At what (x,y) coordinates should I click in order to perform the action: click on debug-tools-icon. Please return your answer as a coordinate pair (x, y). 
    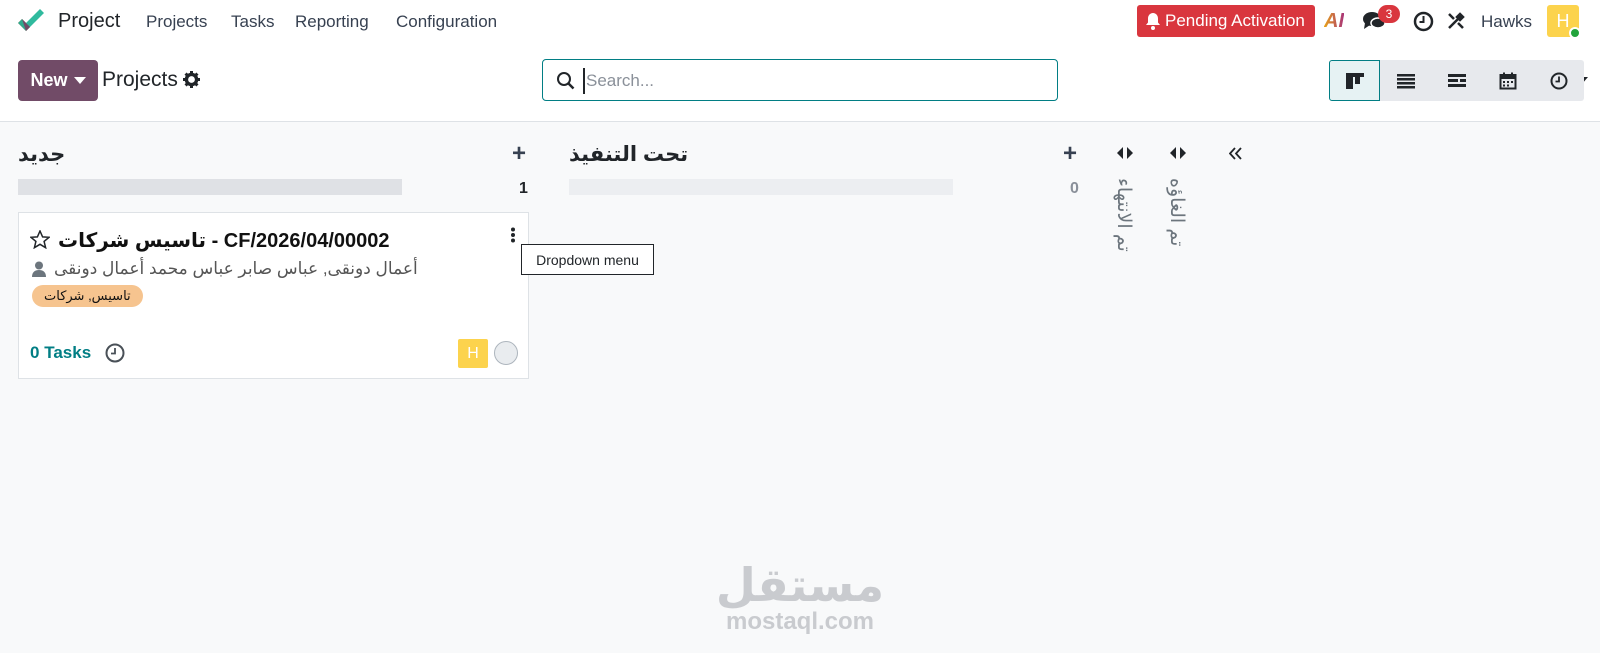
    Looking at the image, I should click on (1456, 21).